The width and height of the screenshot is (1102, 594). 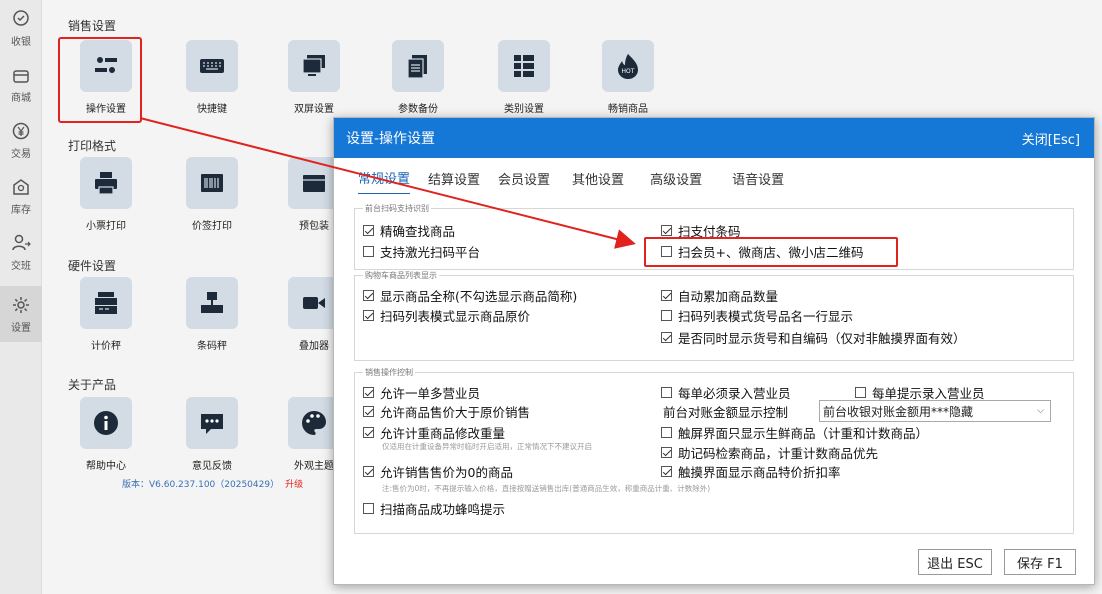 I want to click on option-exact-search: 精确查找商品, so click(x=409, y=230).